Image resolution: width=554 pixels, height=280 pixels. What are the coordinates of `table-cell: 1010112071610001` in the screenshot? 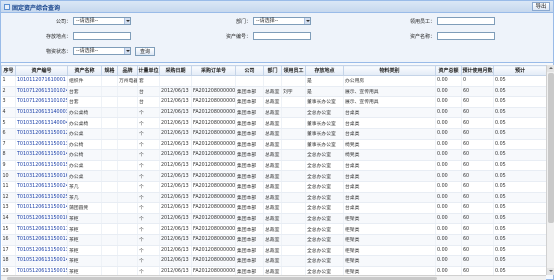 It's located at (41, 81).